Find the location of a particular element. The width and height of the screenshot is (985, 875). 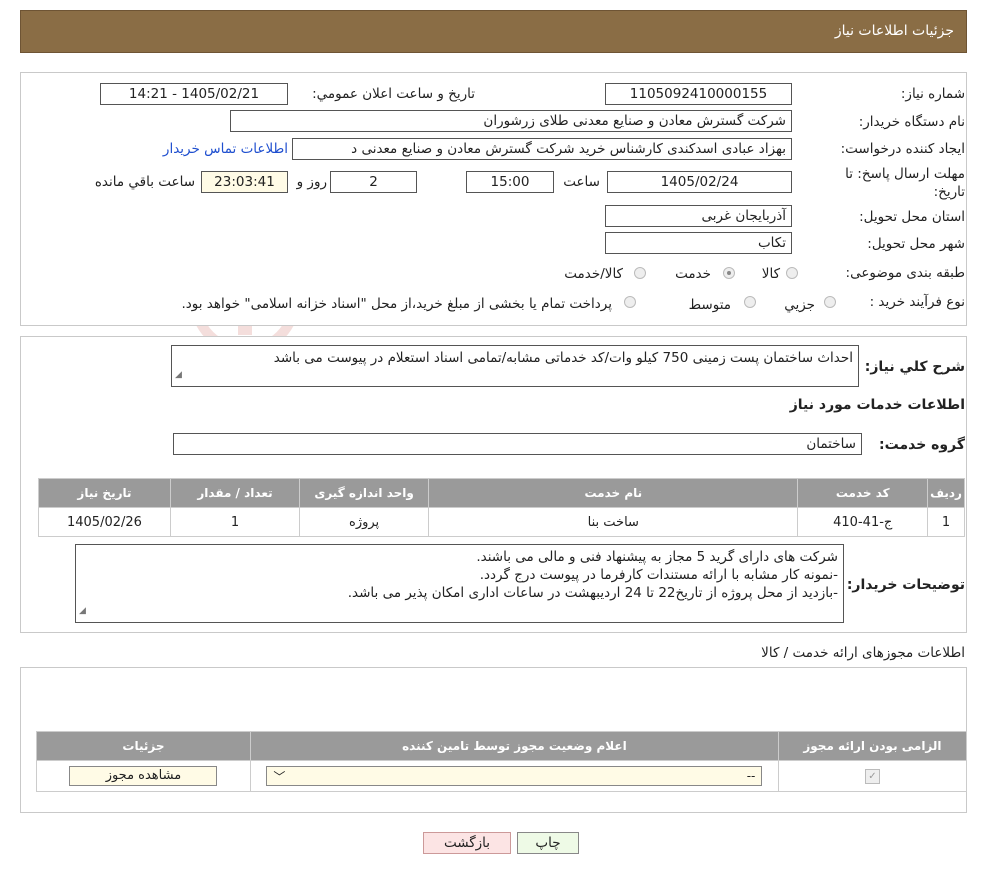

category-option-service-radio is located at coordinates (729, 273).